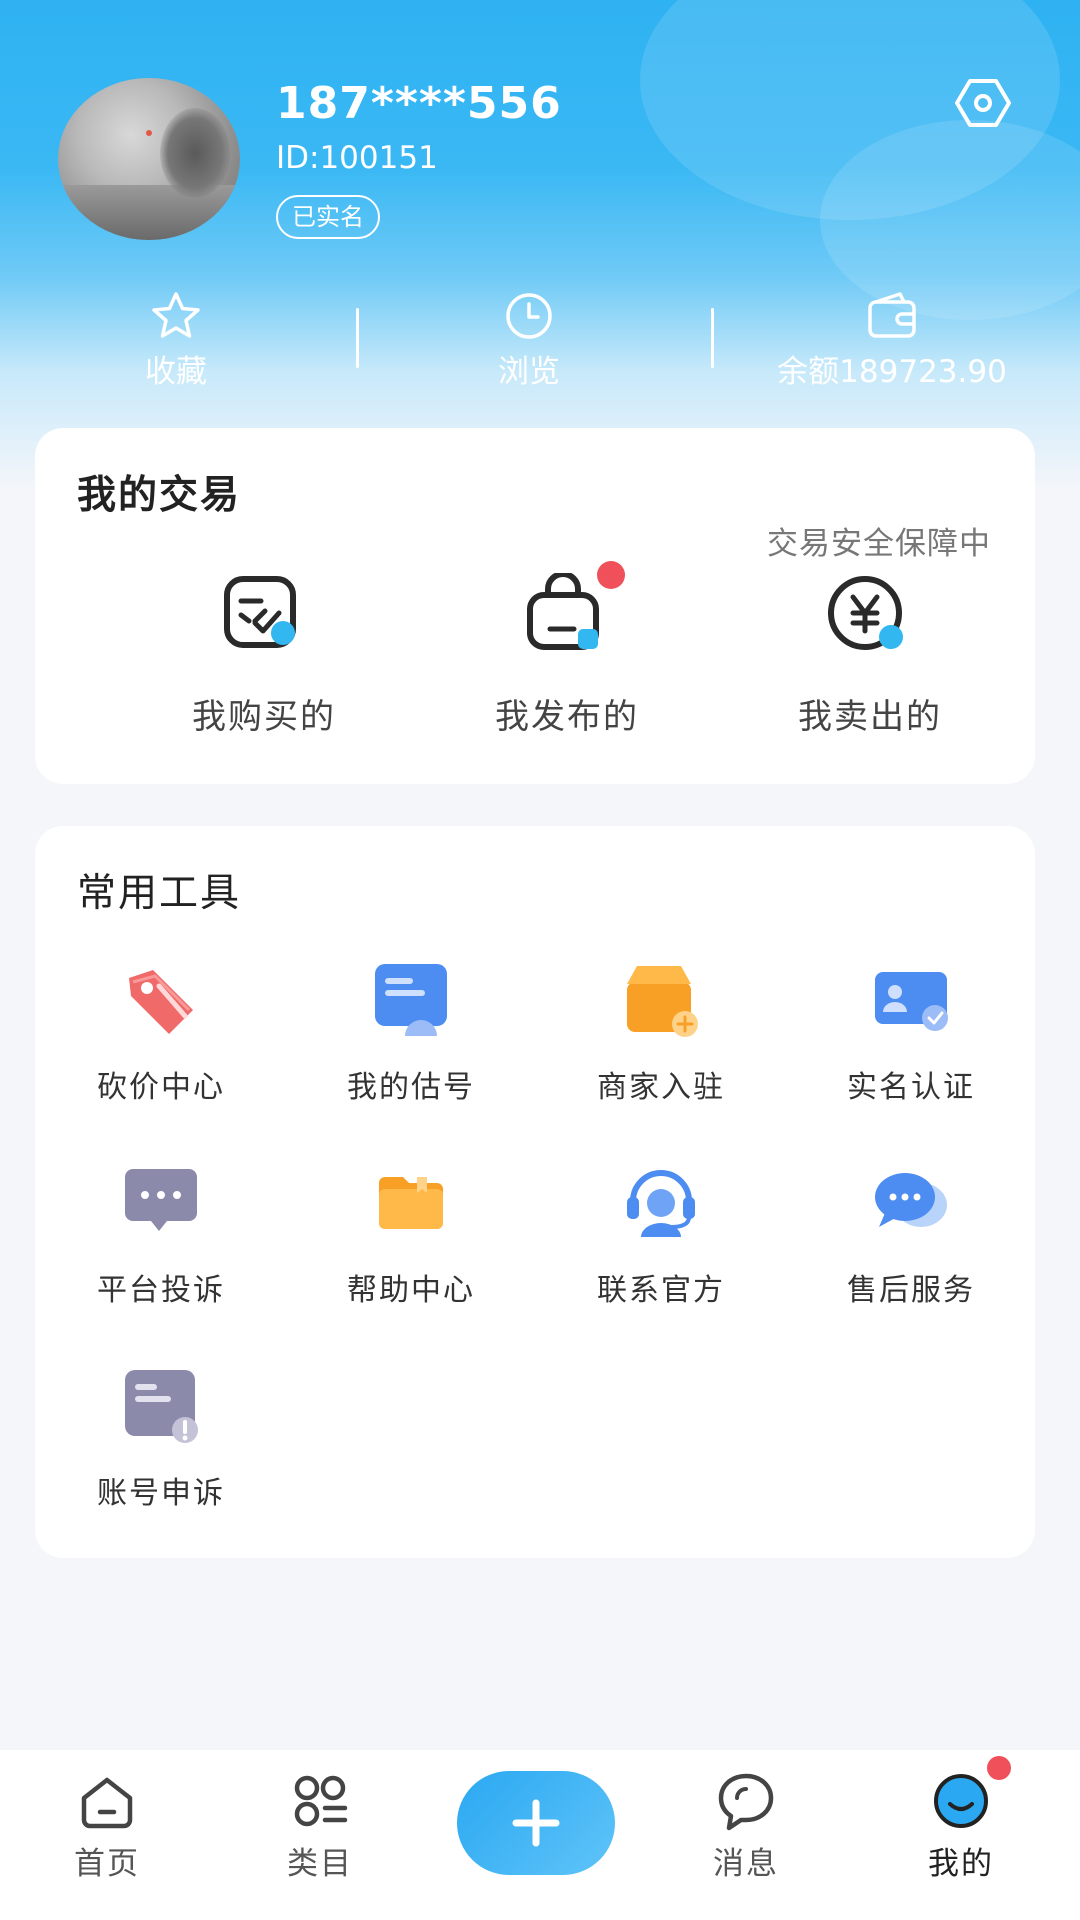  I want to click on platform-complaint-button: 平台投诉, so click(161, 1235).